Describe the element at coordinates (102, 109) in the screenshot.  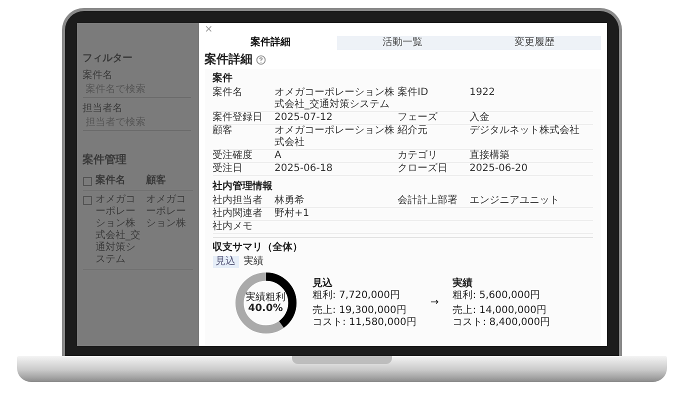
I see `filter-label: 担当者名` at that location.